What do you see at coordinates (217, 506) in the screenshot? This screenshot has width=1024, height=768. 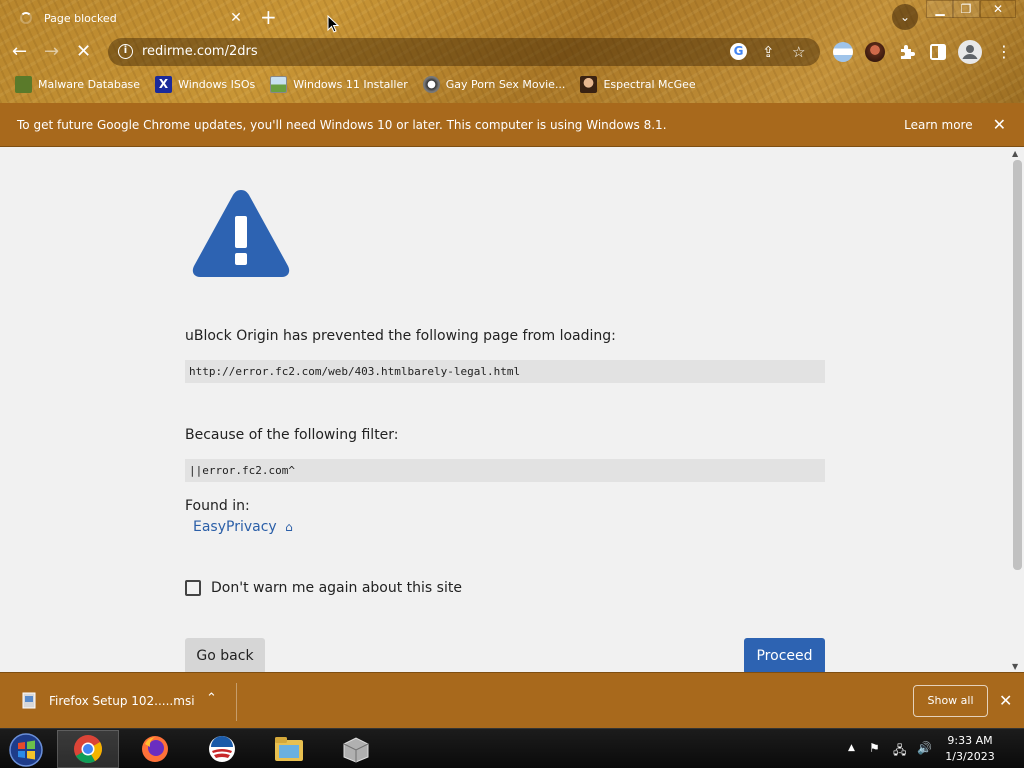 I see `found-in-label: Found in:` at bounding box center [217, 506].